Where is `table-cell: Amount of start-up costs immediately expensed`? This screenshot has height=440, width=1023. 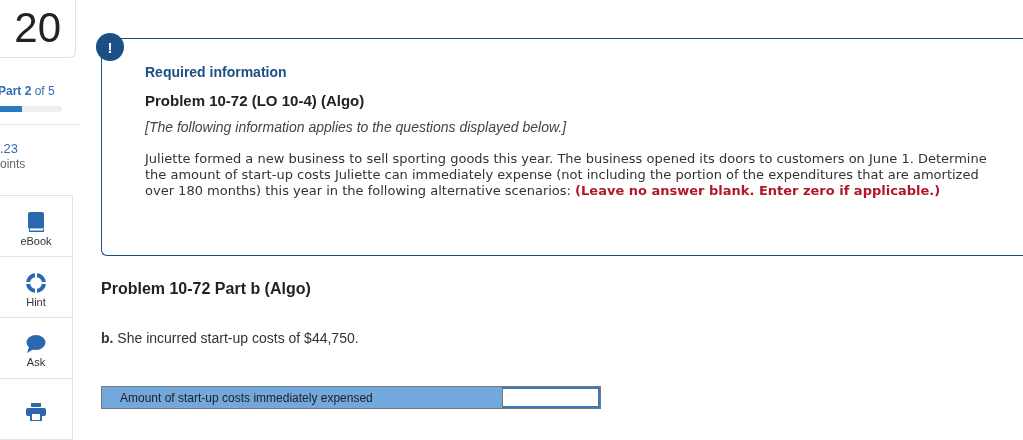
table-cell: Amount of start-up costs immediately expensed is located at coordinates (302, 397).